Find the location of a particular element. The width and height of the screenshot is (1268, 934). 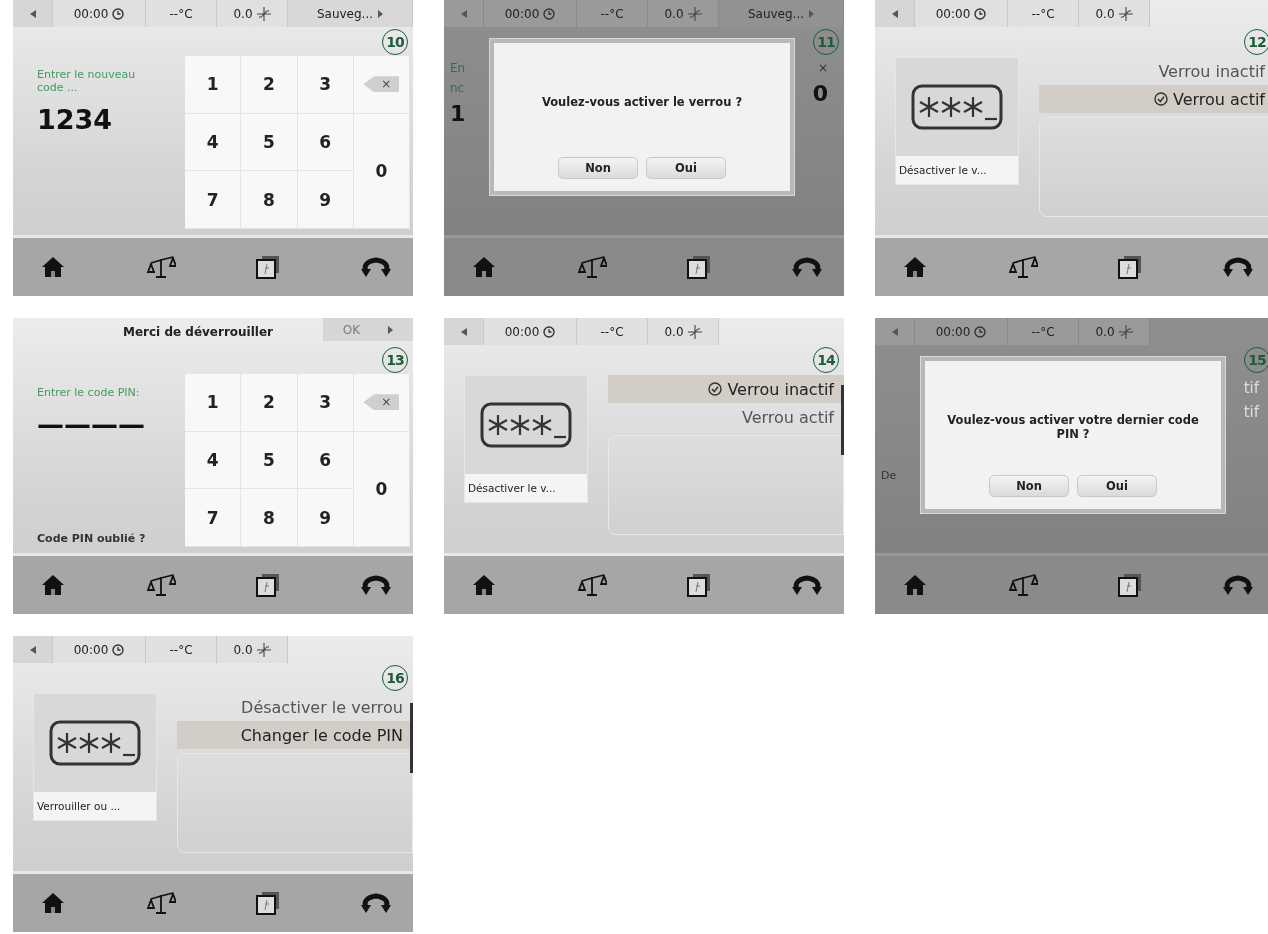

option-item: Désactiver le verrou is located at coordinates (295, 707).